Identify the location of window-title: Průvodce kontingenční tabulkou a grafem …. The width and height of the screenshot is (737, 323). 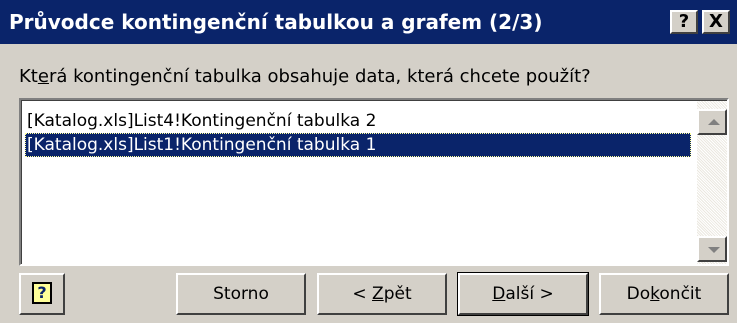
(276, 22).